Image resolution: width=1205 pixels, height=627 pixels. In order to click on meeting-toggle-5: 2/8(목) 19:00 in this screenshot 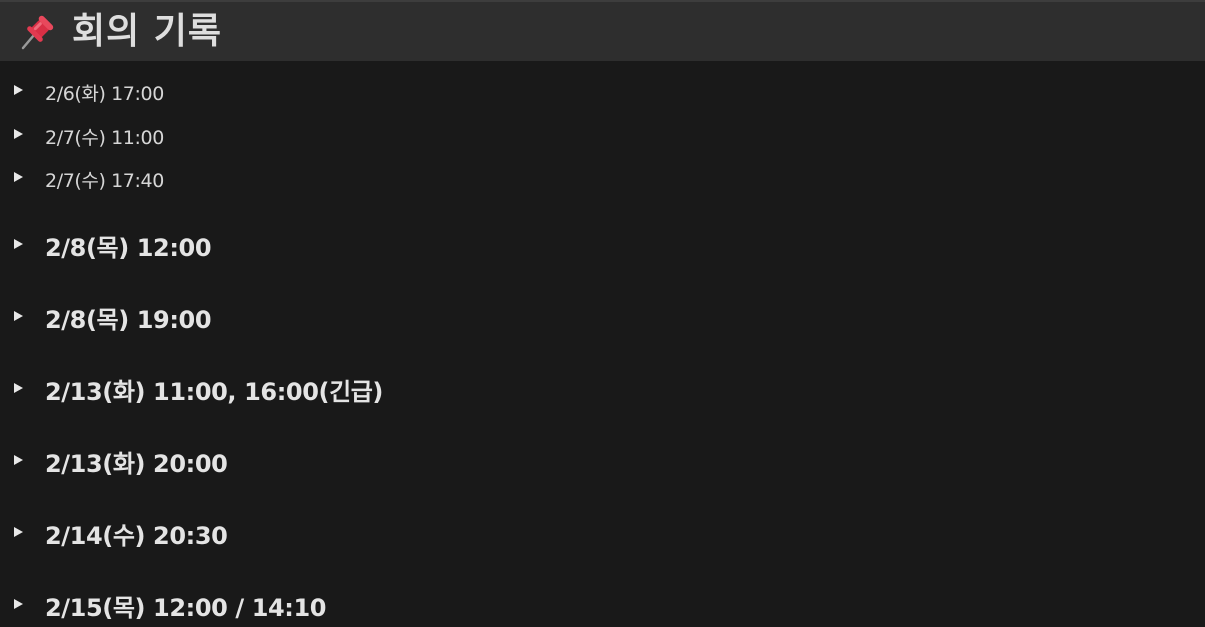, I will do `click(602, 317)`.